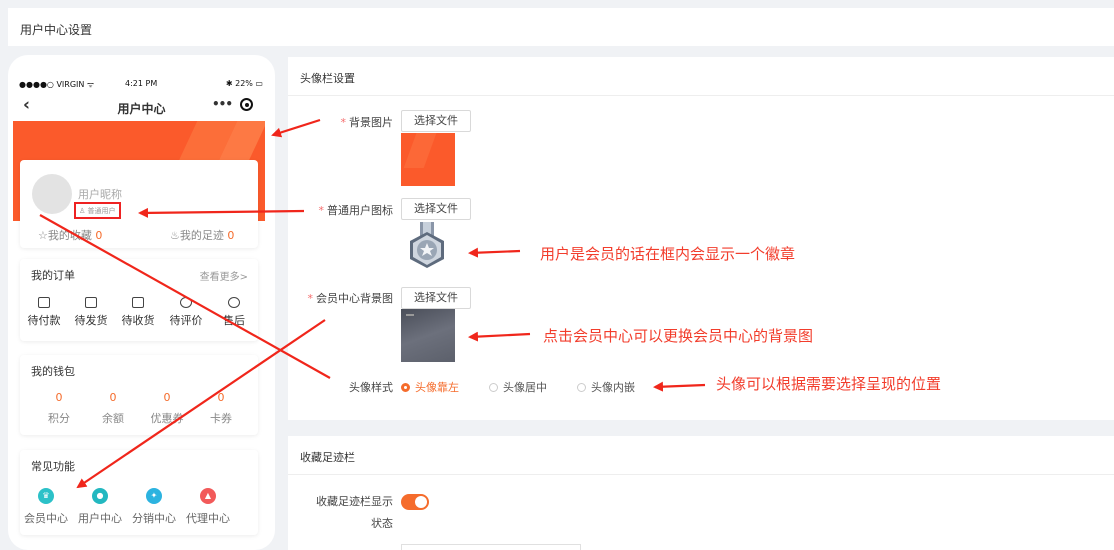 This screenshot has width=1114, height=550. Describe the element at coordinates (829, 384) in the screenshot. I see `avatar-position-annotation: 头像可以根据需要选择呈现的位置` at that location.